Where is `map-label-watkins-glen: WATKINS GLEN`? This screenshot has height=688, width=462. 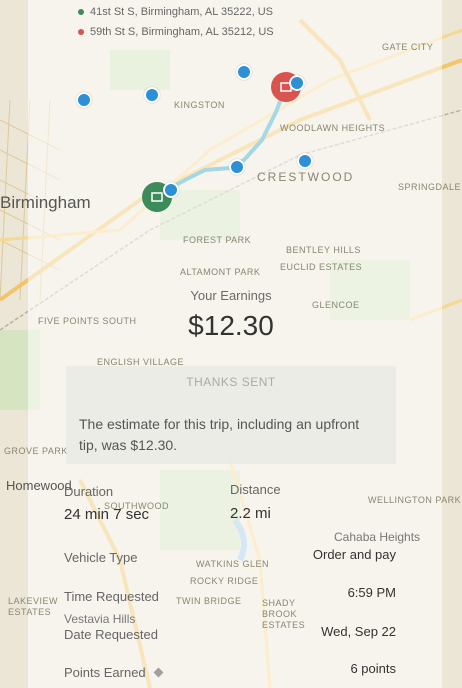
map-label-watkins-glen: WATKINS GLEN is located at coordinates (233, 564).